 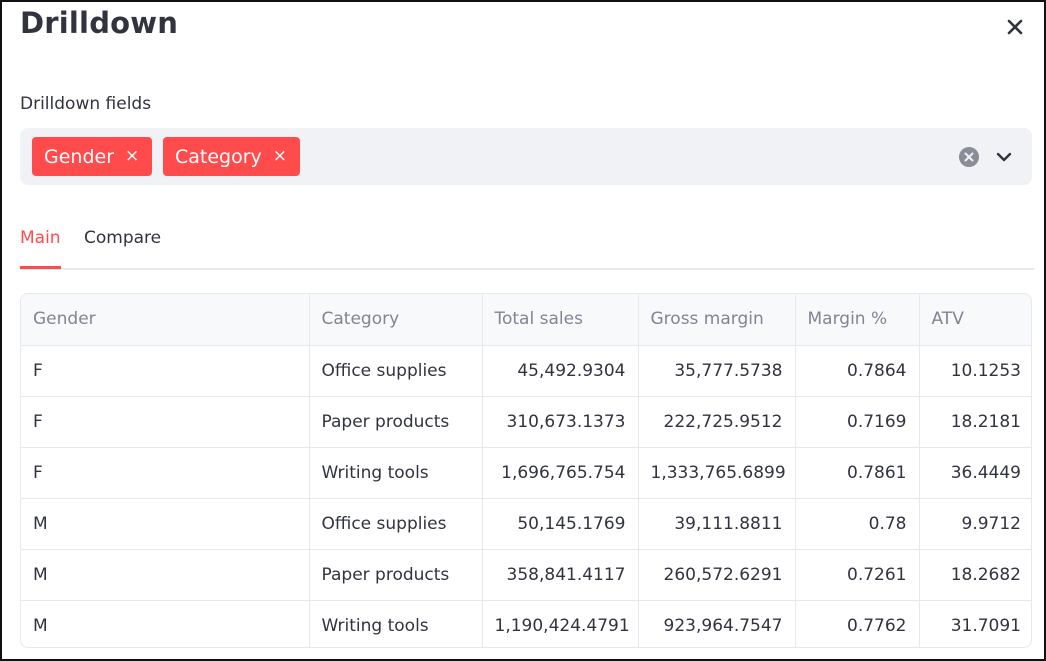 I want to click on column-header-gender: Gender, so click(x=165, y=320).